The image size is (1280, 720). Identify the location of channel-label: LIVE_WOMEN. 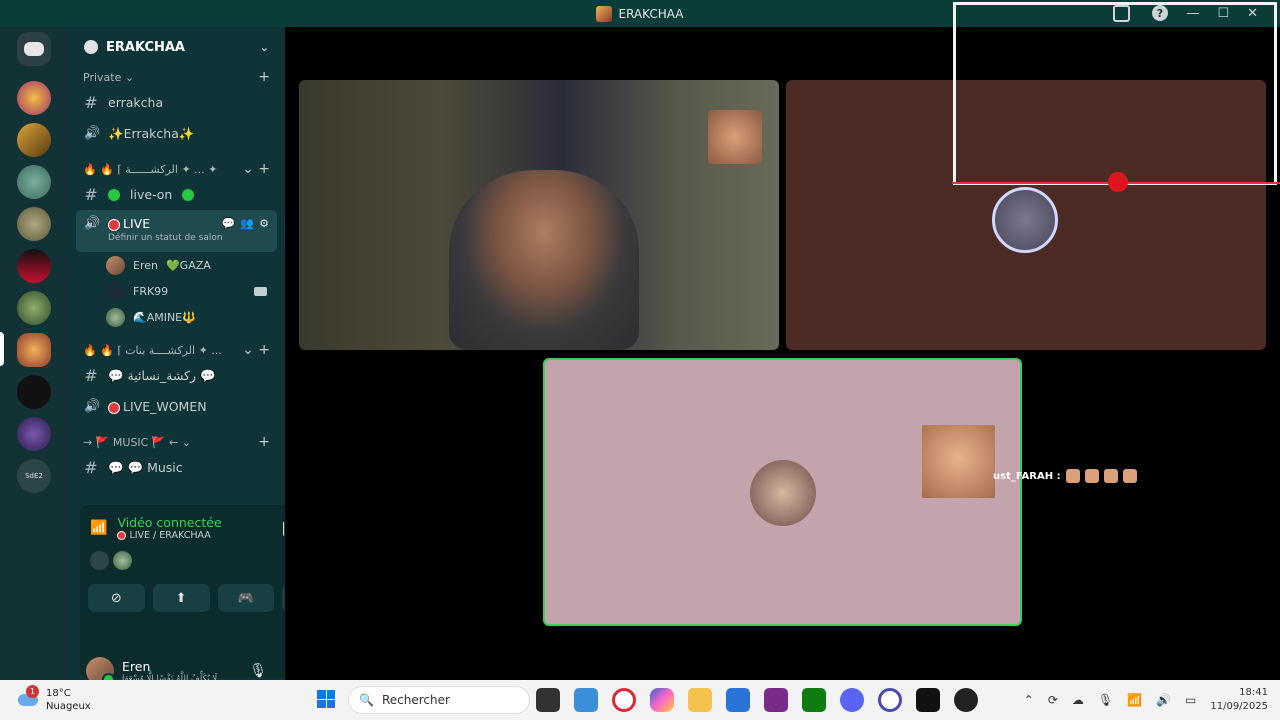
(165, 406).